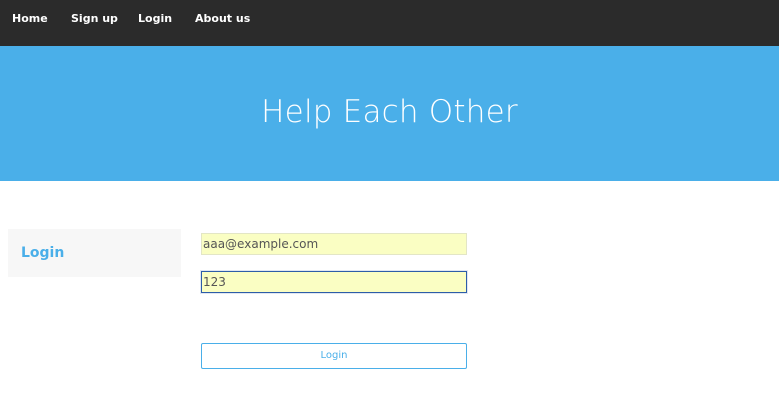 The height and width of the screenshot is (410, 779). Describe the element at coordinates (155, 19) in the screenshot. I see `nav-login-link: Login` at that location.